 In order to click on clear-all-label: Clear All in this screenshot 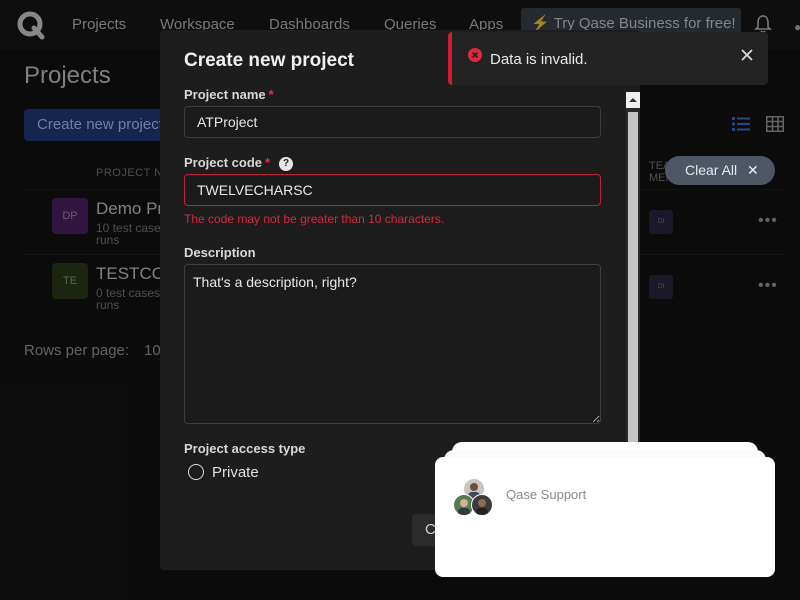, I will do `click(711, 170)`.